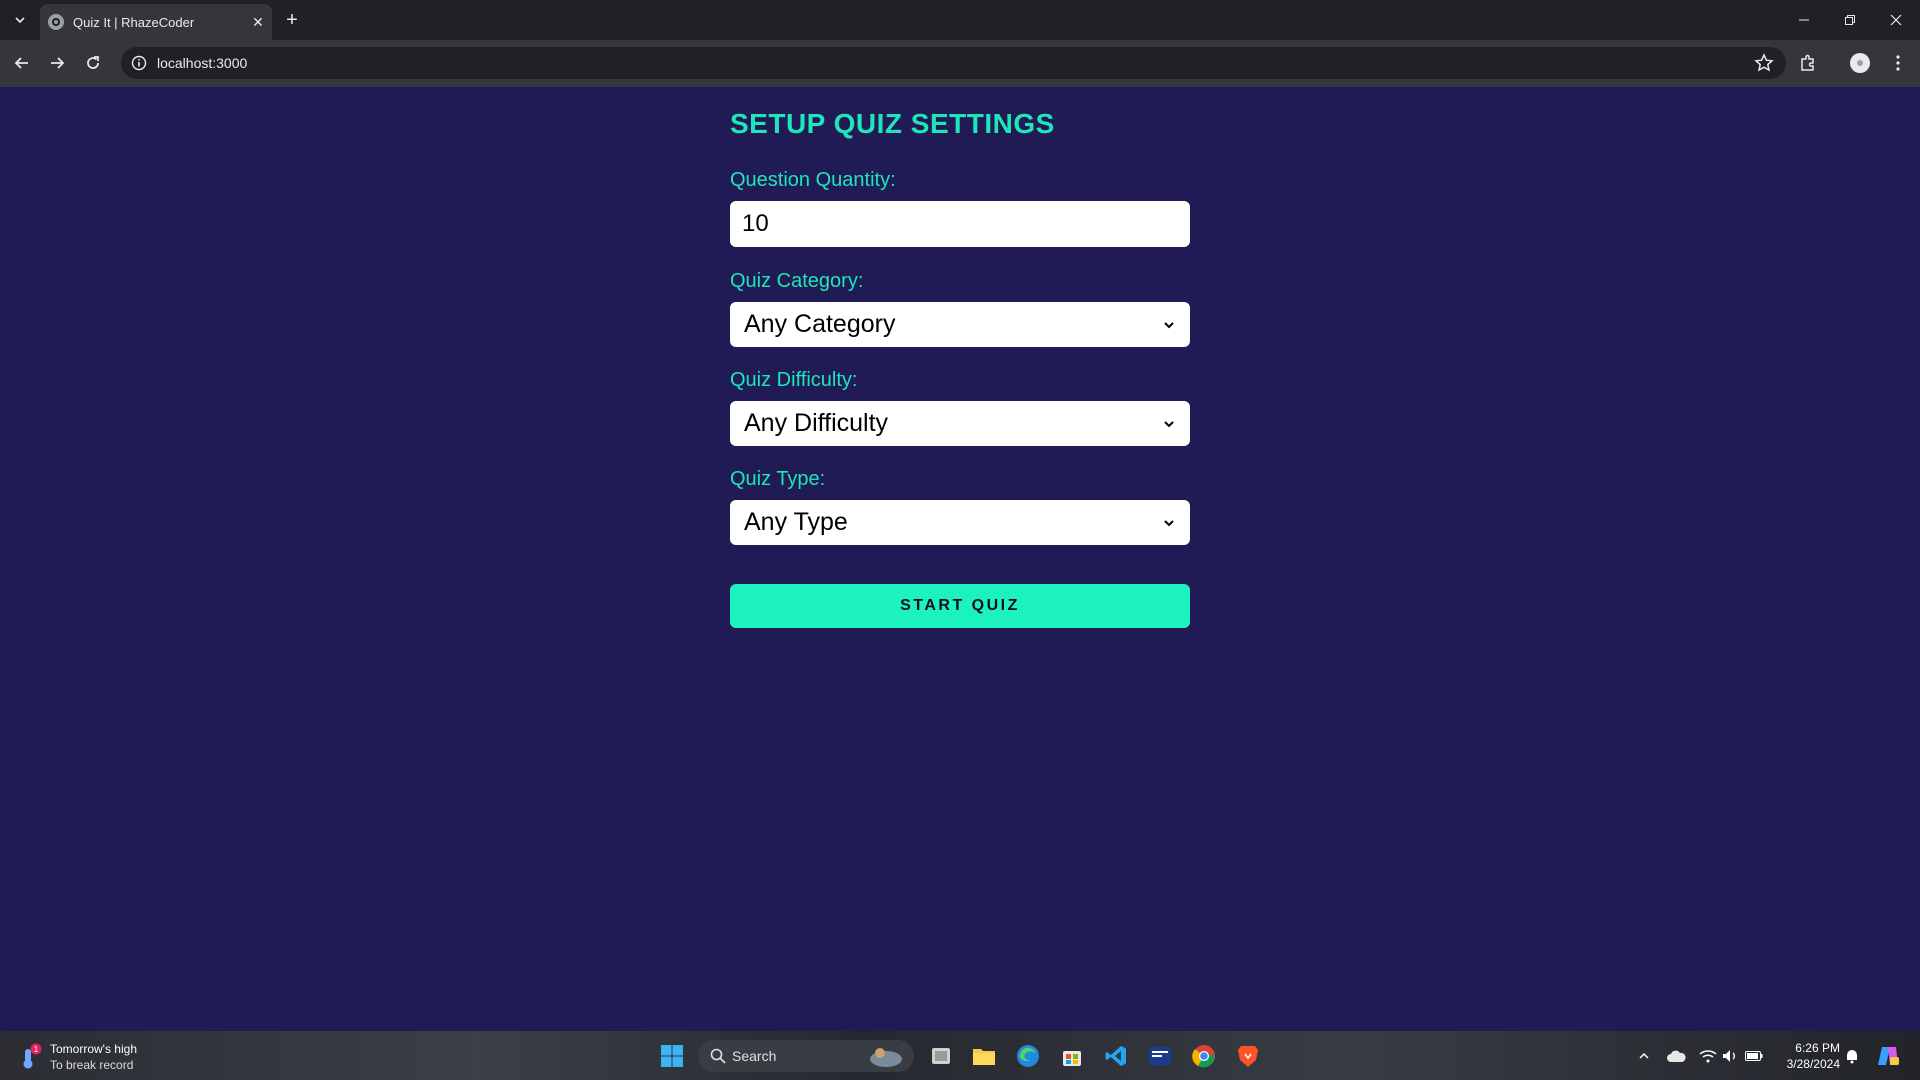 The image size is (1920, 1080). Describe the element at coordinates (796, 522) in the screenshot. I see `quiz-type-value: Any Type` at that location.